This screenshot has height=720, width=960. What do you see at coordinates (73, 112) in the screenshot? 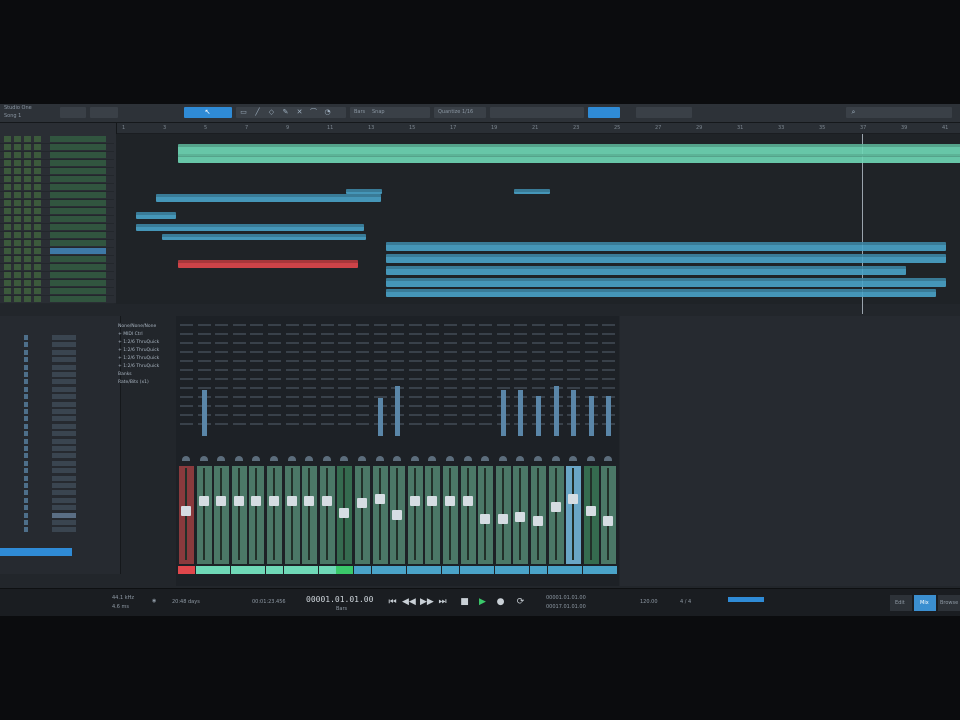
I see `song-menu-button` at bounding box center [73, 112].